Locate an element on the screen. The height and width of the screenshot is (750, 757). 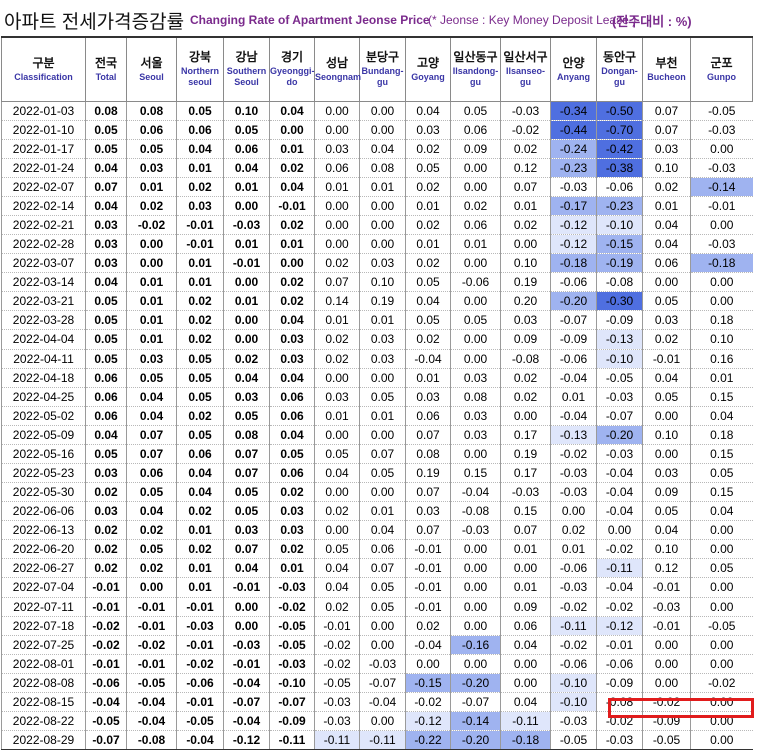
cell-goyang: 0.02 is located at coordinates (428, 225).